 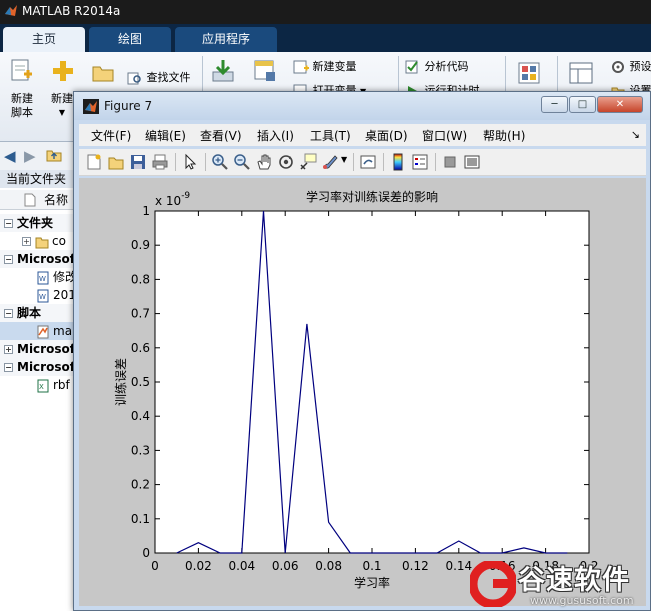 I want to click on svg-text: W, so click(x=42, y=297).